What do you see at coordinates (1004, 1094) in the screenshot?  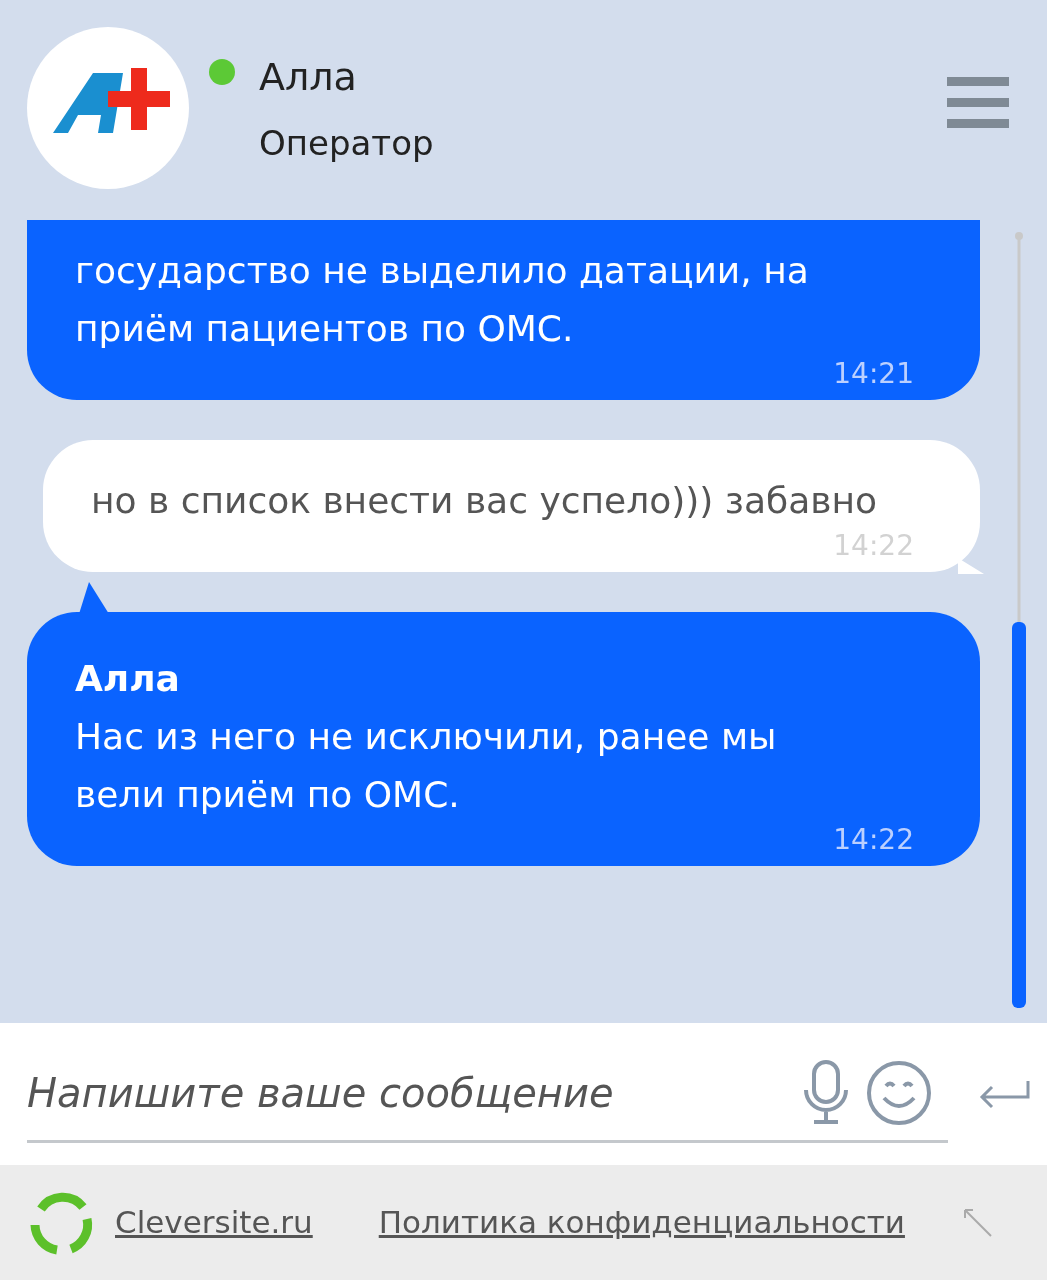 I see `send-icon` at bounding box center [1004, 1094].